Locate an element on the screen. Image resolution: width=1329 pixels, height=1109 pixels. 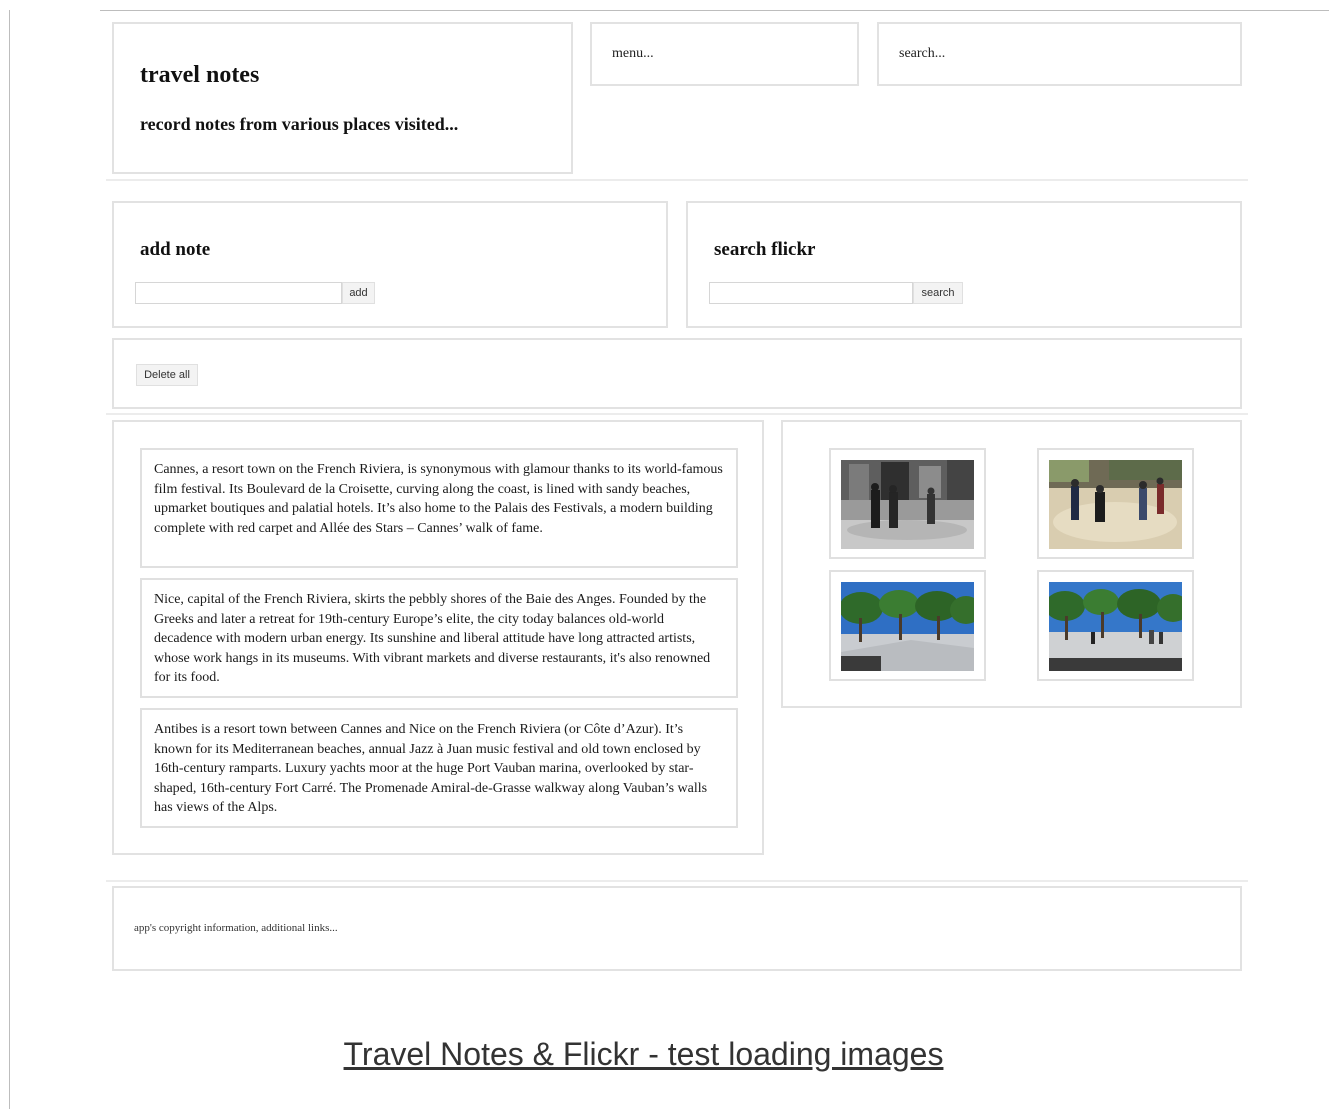
search-flickr-button: search is located at coordinates (938, 293).